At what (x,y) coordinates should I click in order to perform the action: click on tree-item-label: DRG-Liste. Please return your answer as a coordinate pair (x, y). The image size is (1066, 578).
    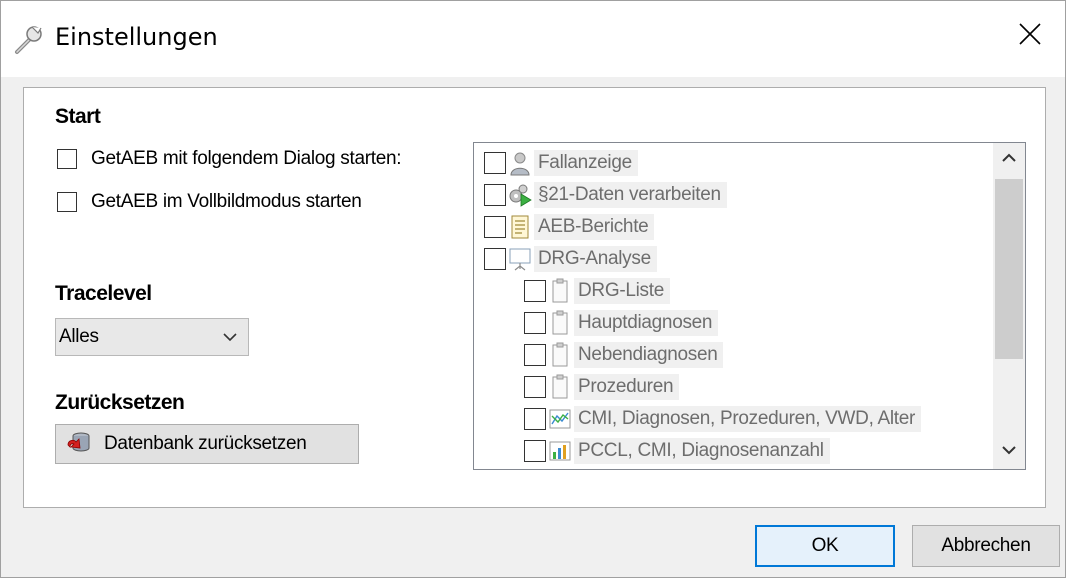
    Looking at the image, I should click on (622, 291).